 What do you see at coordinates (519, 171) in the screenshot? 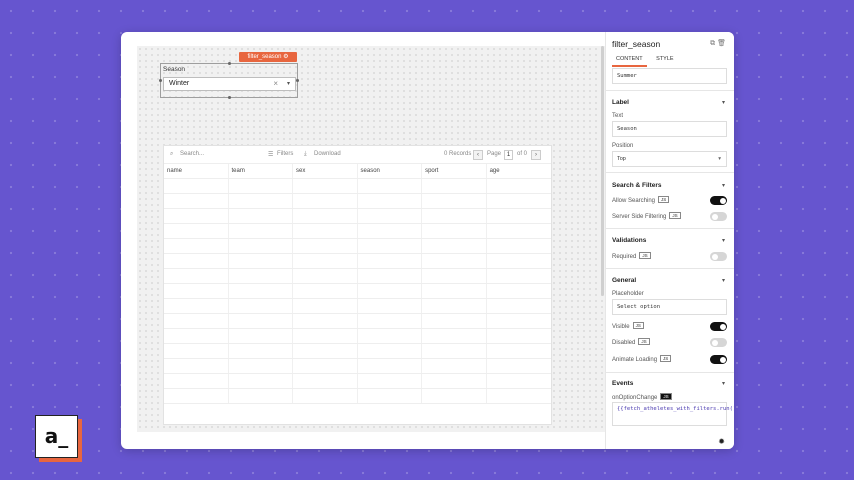
I see `column-header: age` at bounding box center [519, 171].